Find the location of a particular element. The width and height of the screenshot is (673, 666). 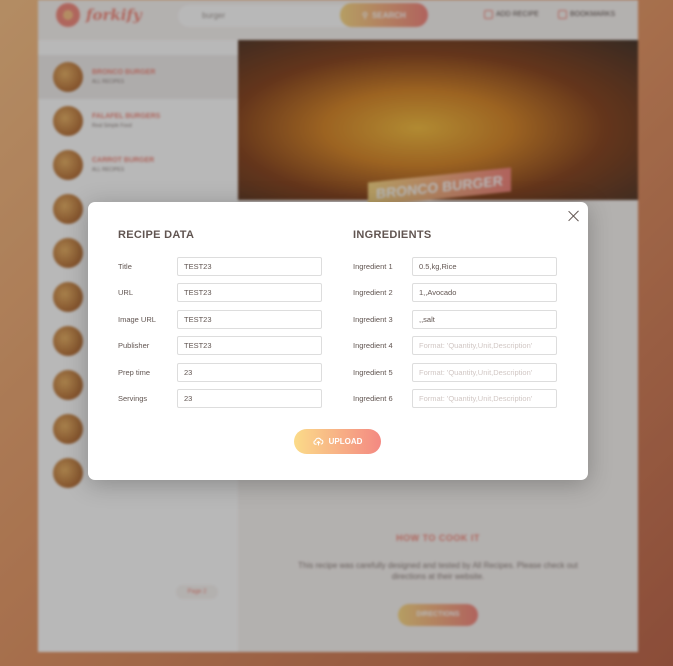

ingredient-3-label: Ingredient 3 is located at coordinates (373, 319).